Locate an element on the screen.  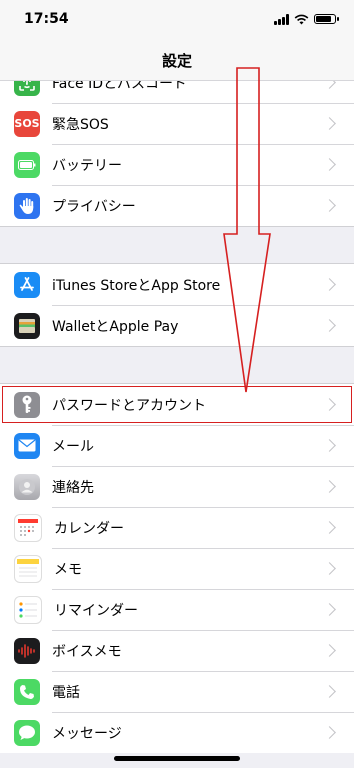
messages-icon is located at coordinates (27, 732).